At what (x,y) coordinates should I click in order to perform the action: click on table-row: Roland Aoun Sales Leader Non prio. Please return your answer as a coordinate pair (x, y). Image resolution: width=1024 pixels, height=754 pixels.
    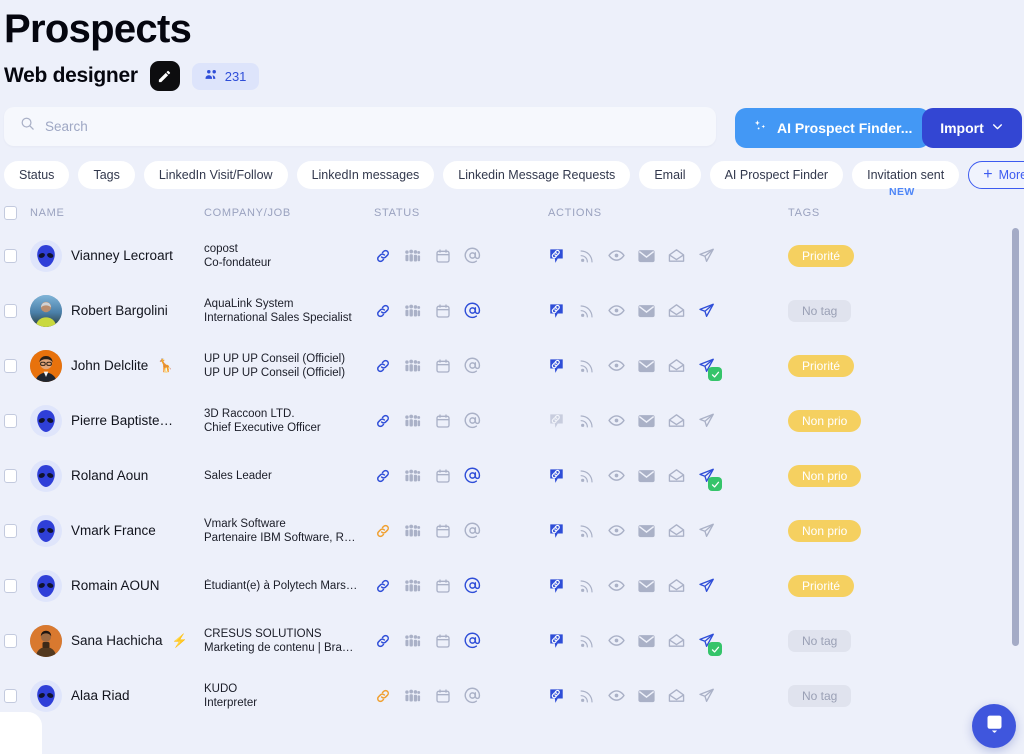
    Looking at the image, I should click on (512, 475).